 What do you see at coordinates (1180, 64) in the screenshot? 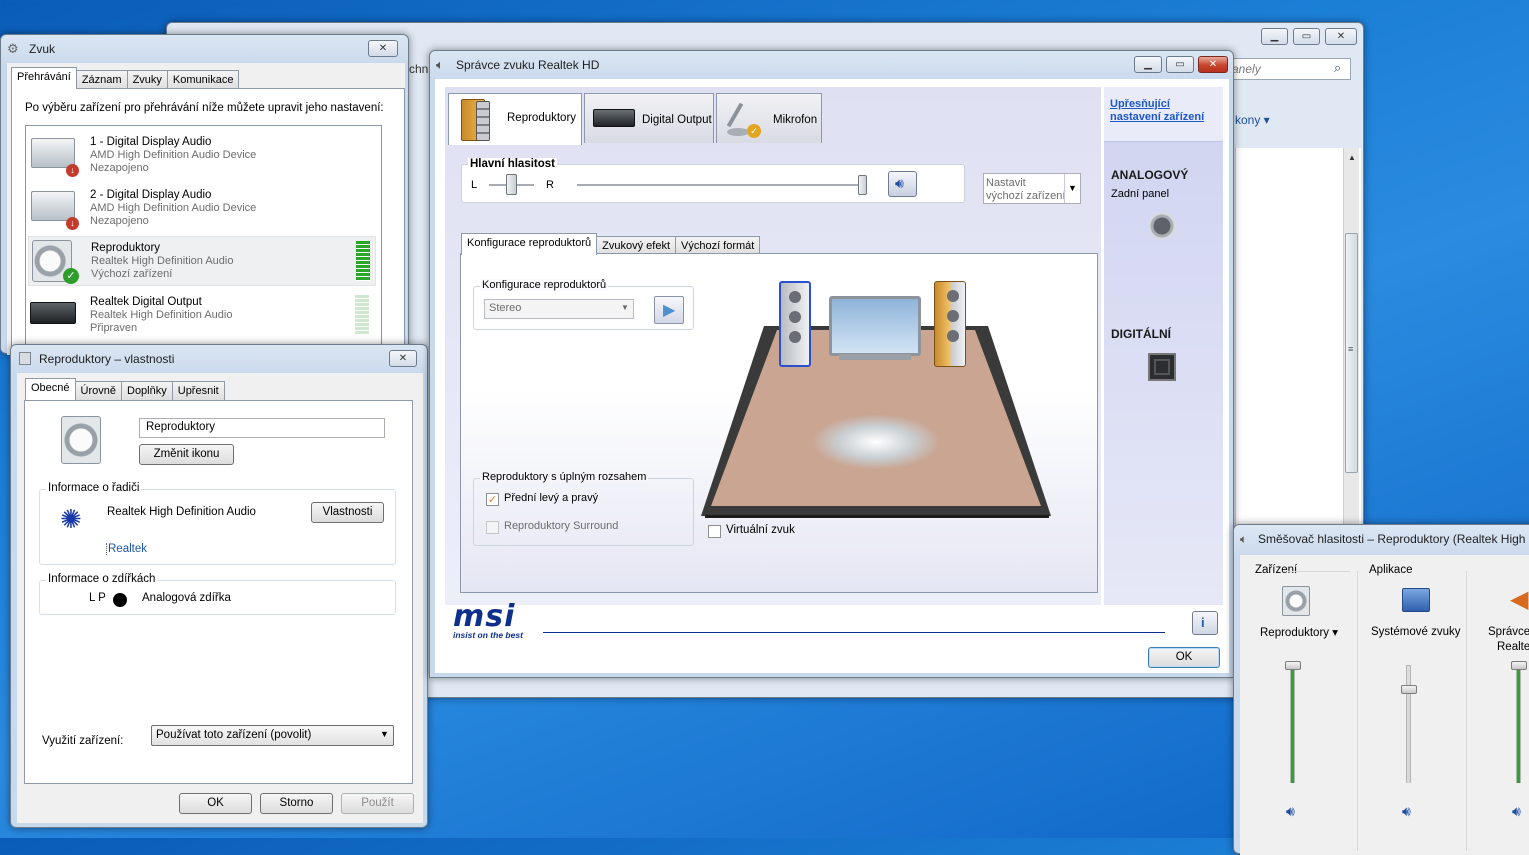
I see `maximize-button: ▭` at bounding box center [1180, 64].